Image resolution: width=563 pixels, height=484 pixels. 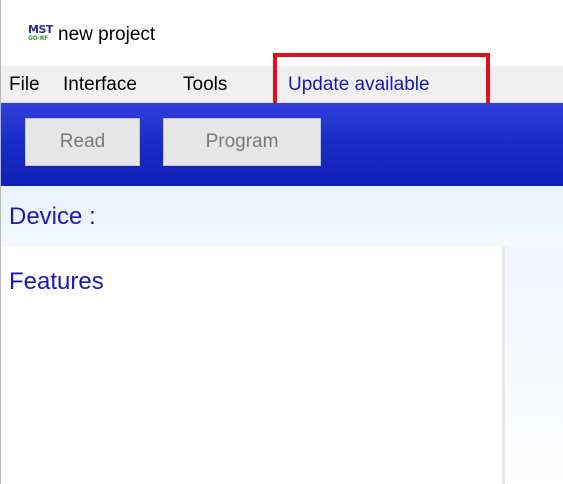 What do you see at coordinates (359, 85) in the screenshot?
I see `menu-update-available: Update available` at bounding box center [359, 85].